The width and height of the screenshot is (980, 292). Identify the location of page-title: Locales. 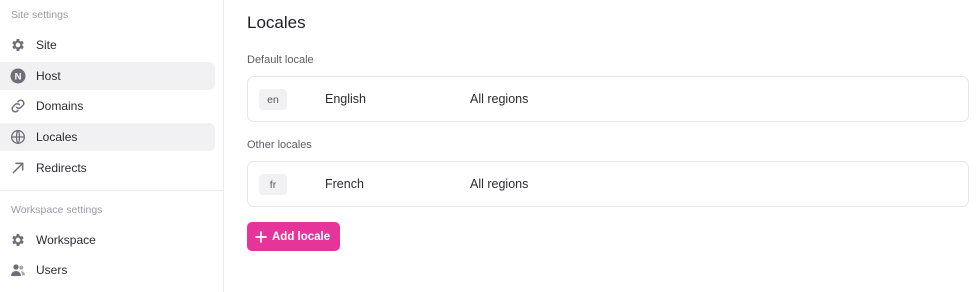
(276, 22).